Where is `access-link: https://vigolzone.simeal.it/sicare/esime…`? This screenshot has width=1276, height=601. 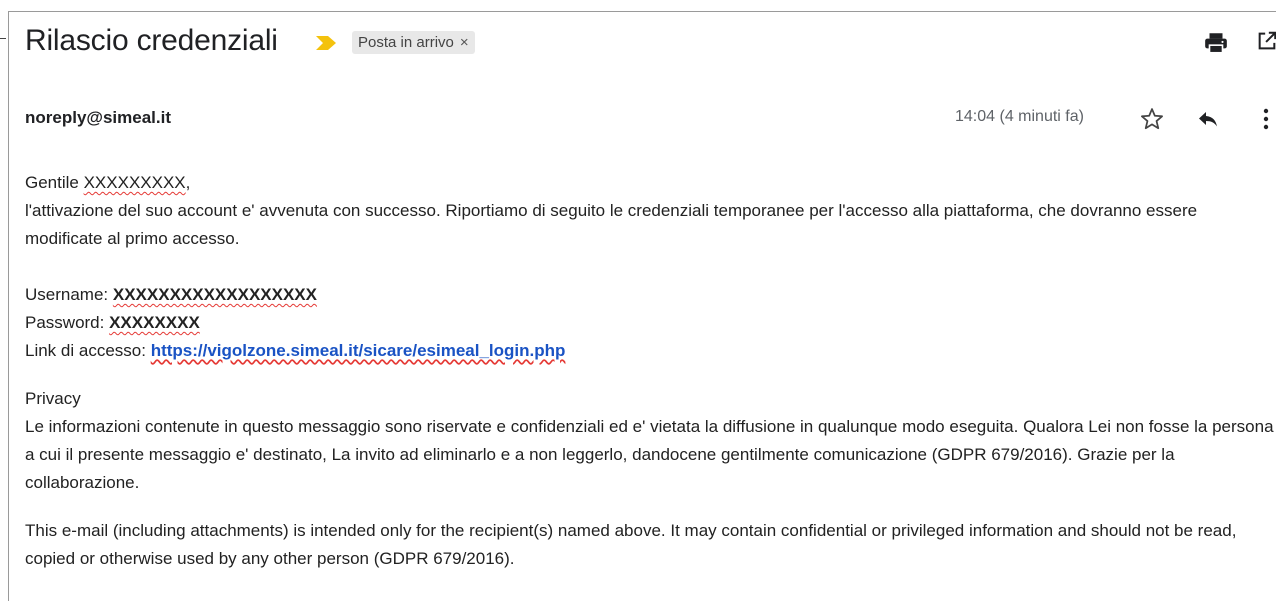 access-link: https://vigolzone.simeal.it/sicare/esime… is located at coordinates (358, 350).